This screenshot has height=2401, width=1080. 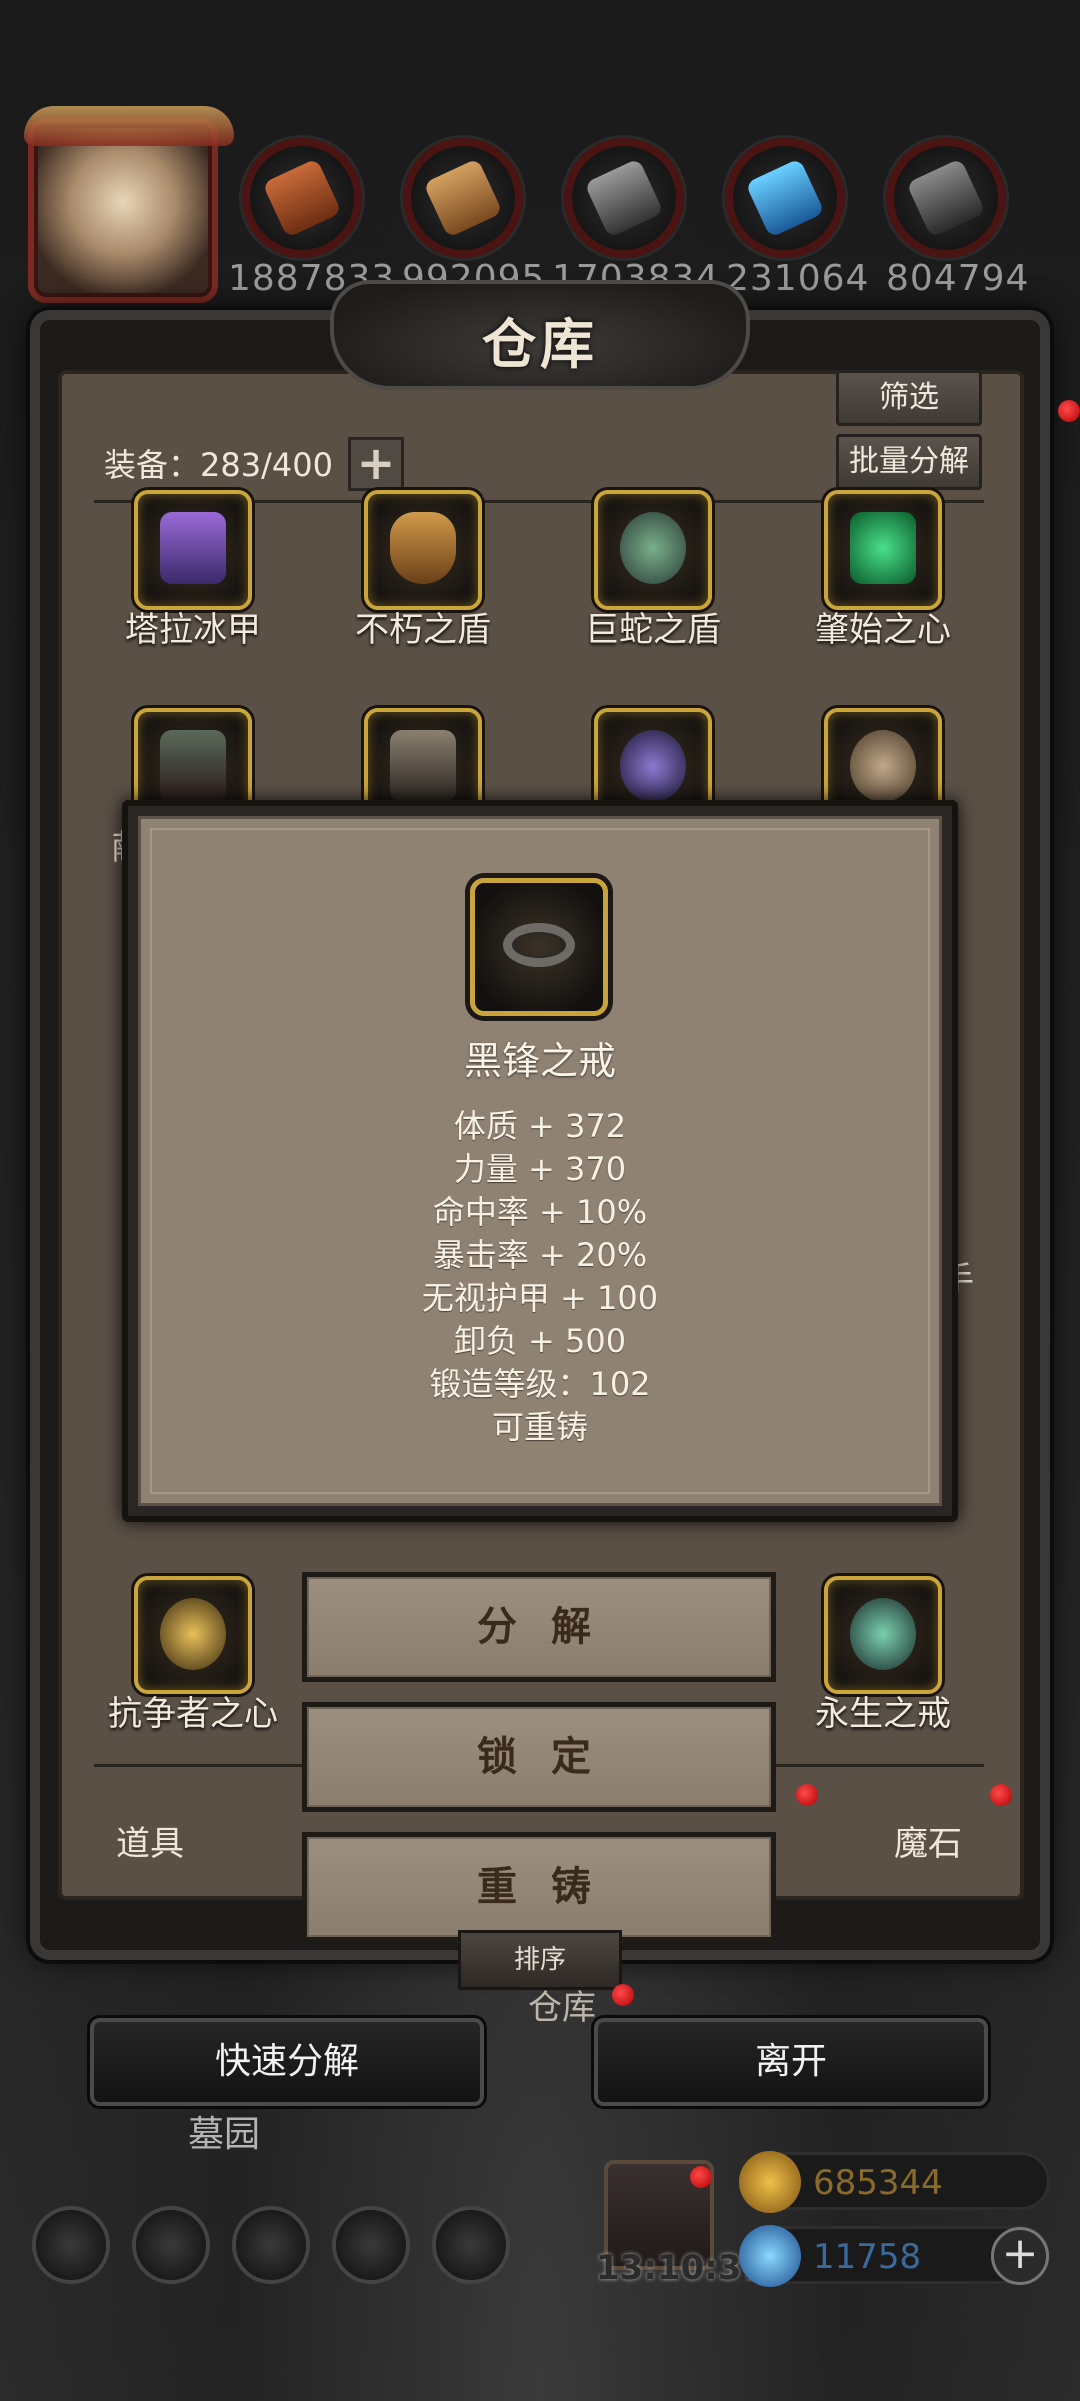 What do you see at coordinates (562, 2008) in the screenshot?
I see `warehouse-label: 仓库` at bounding box center [562, 2008].